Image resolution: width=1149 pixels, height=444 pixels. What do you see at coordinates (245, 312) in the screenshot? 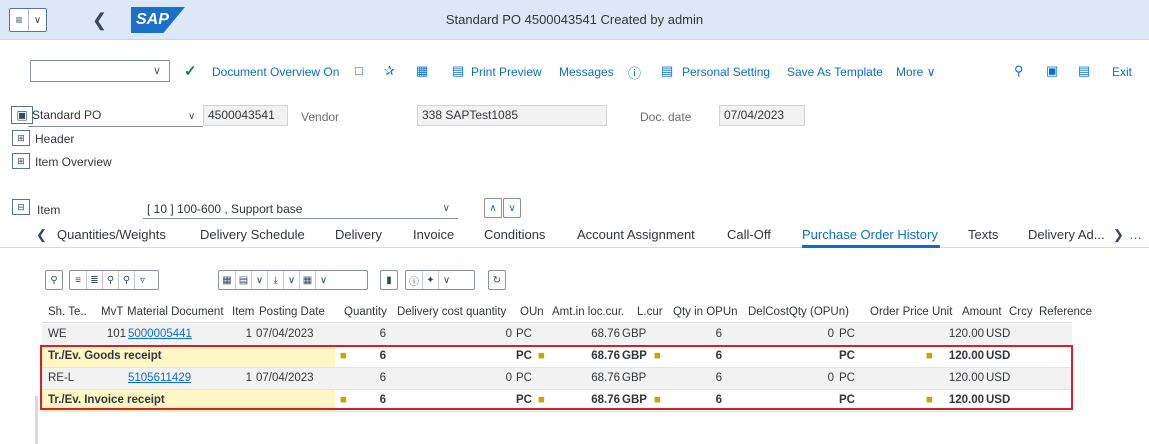
I see `col-header-item: Item` at bounding box center [245, 312].